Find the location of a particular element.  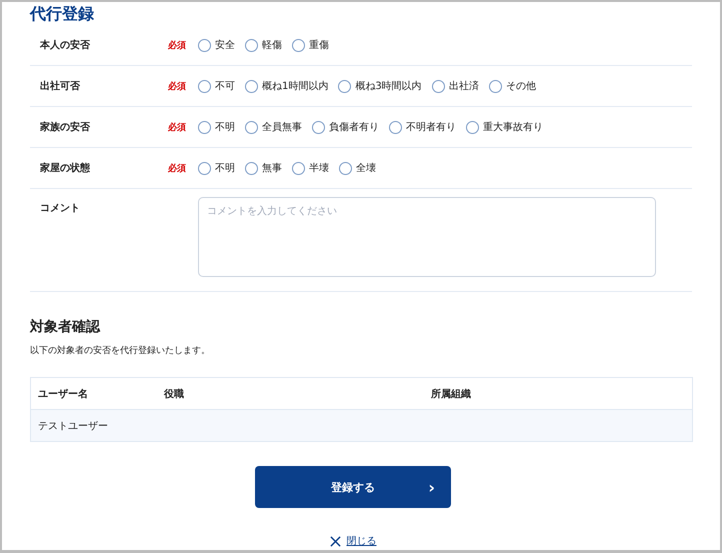

section-title: 対象者確認 is located at coordinates (66, 327).